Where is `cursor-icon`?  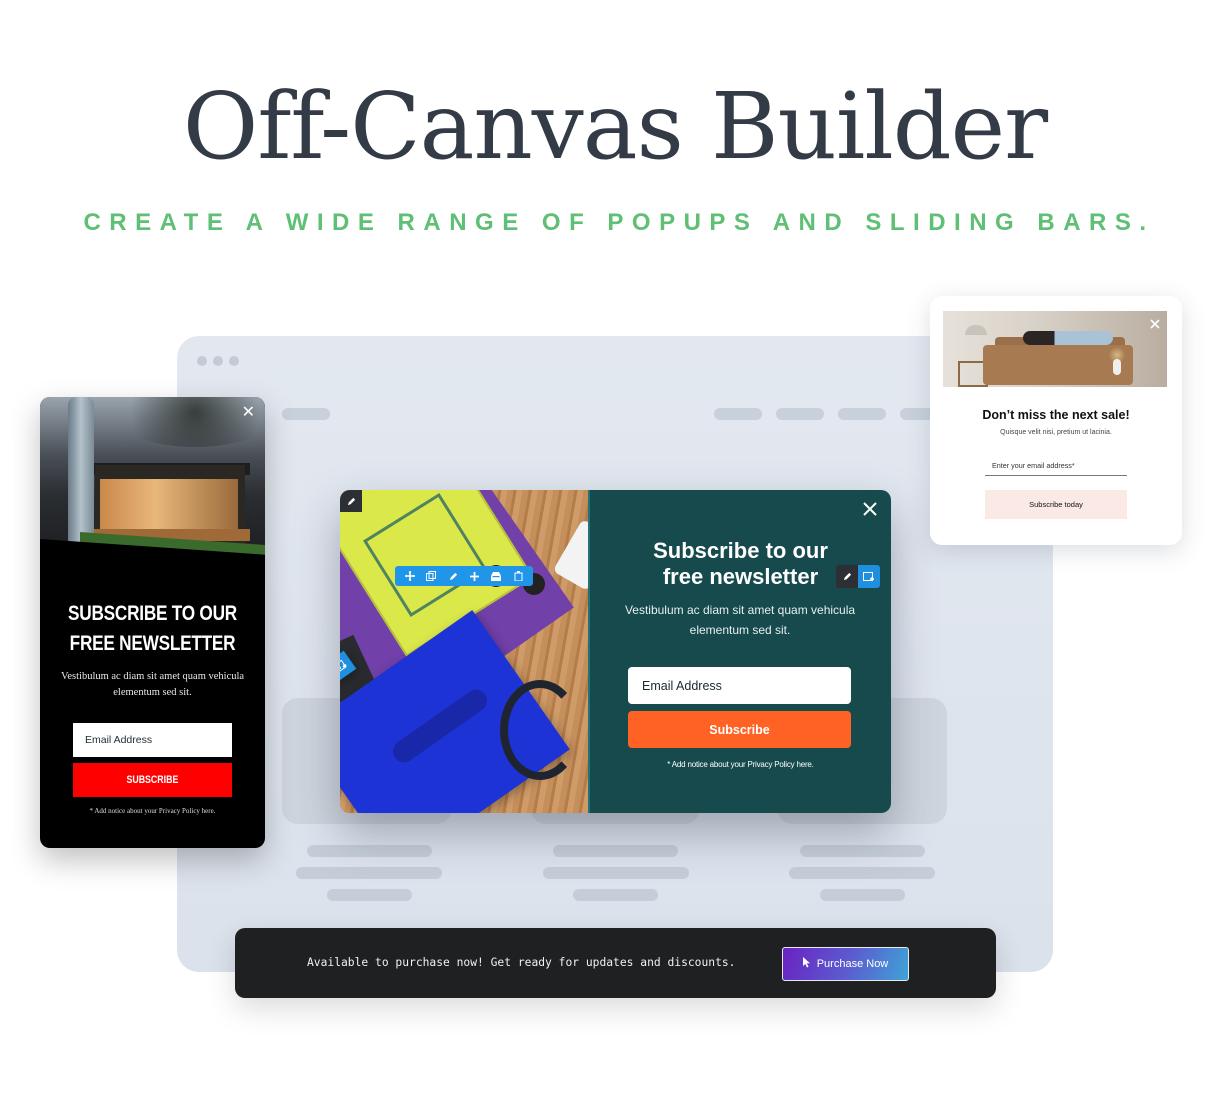 cursor-icon is located at coordinates (806, 964).